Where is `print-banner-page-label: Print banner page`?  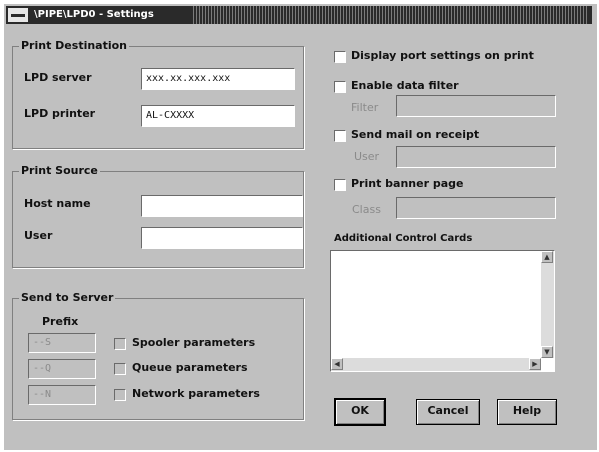
print-banner-page-label: Print banner page is located at coordinates (407, 183).